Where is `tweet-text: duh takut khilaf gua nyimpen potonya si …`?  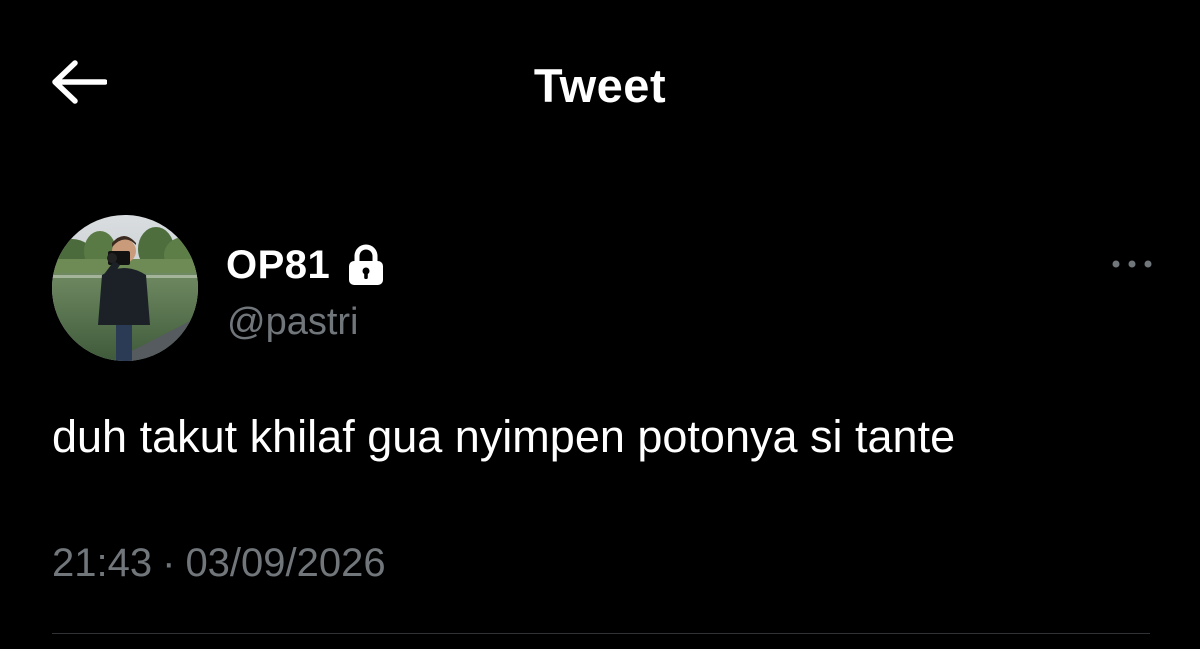
tweet-text: duh takut khilaf gua nyimpen potonya si … is located at coordinates (504, 436).